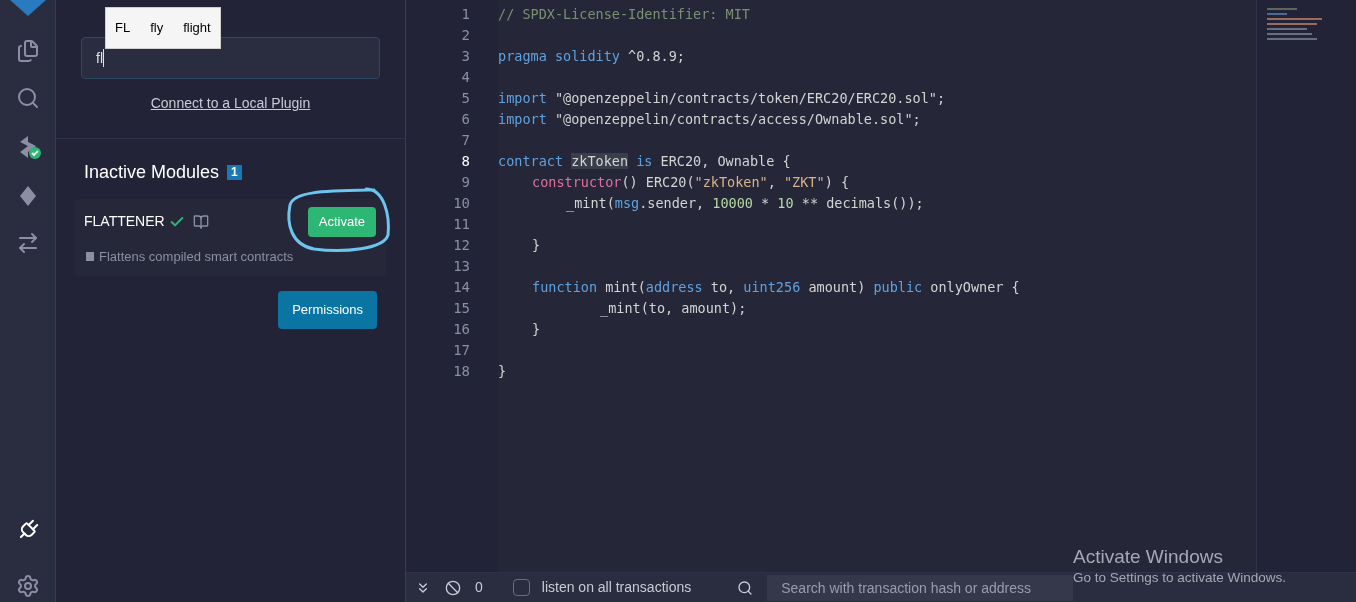 The height and width of the screenshot is (602, 1356). What do you see at coordinates (461, 350) in the screenshot?
I see `line-number: 17` at bounding box center [461, 350].